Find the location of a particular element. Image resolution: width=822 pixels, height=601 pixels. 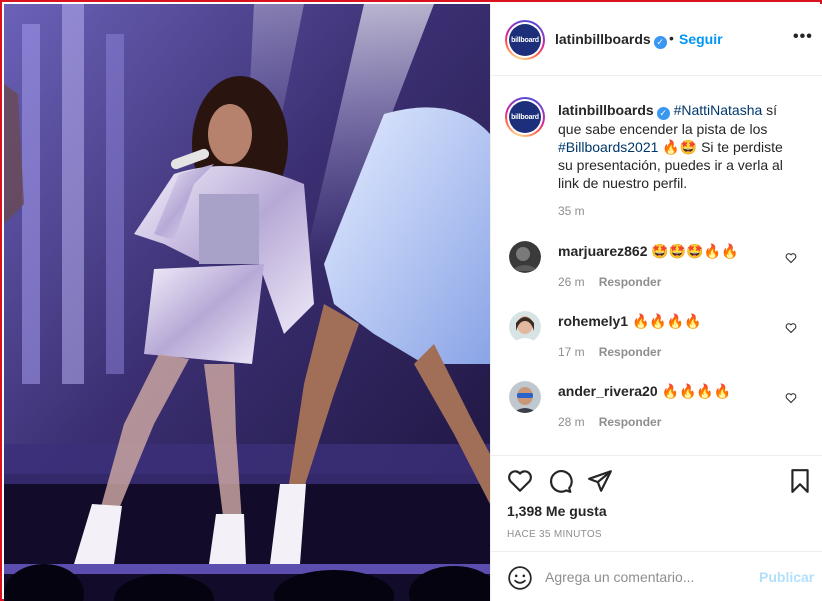

post-timestamp: HACE 35 MINUTOS is located at coordinates (554, 534).